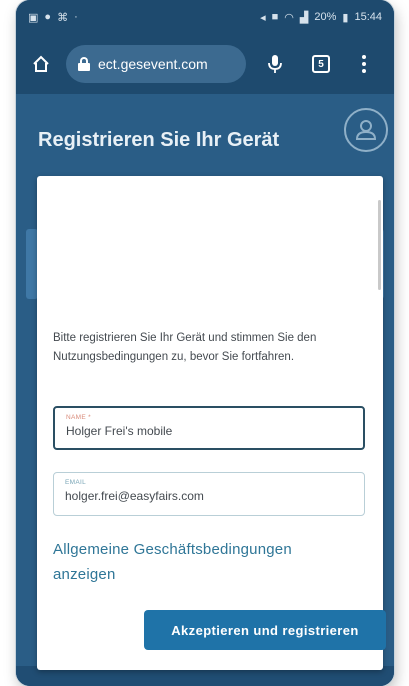 The image size is (409, 686). Describe the element at coordinates (379, 245) in the screenshot. I see `dialog-scrollbar` at that location.